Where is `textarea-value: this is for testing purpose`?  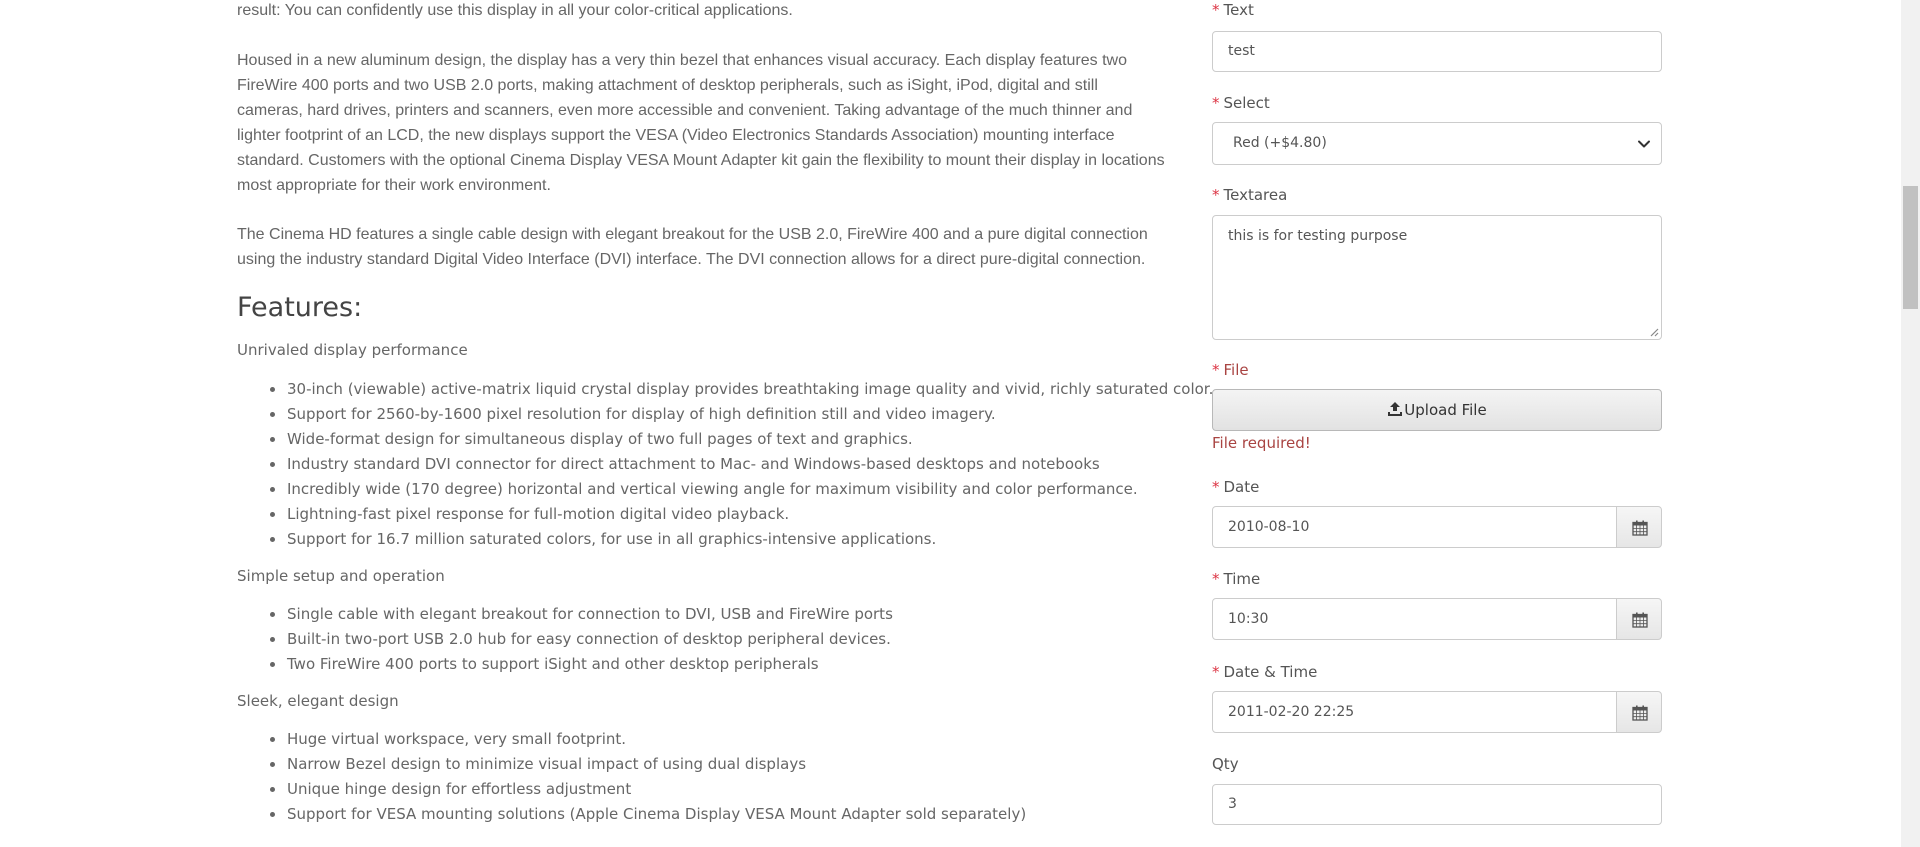
textarea-value: this is for testing purpose is located at coordinates (1318, 236).